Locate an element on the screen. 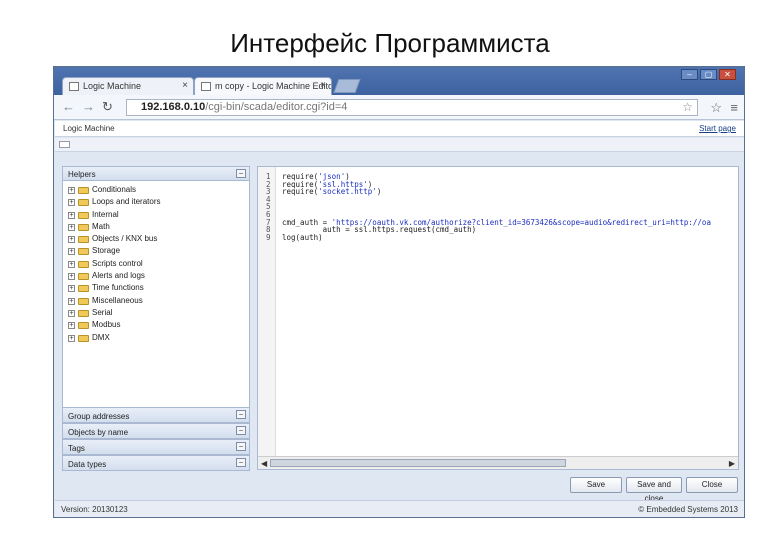 The height and width of the screenshot is (540, 780). code-line: log(auth) is located at coordinates (302, 237).